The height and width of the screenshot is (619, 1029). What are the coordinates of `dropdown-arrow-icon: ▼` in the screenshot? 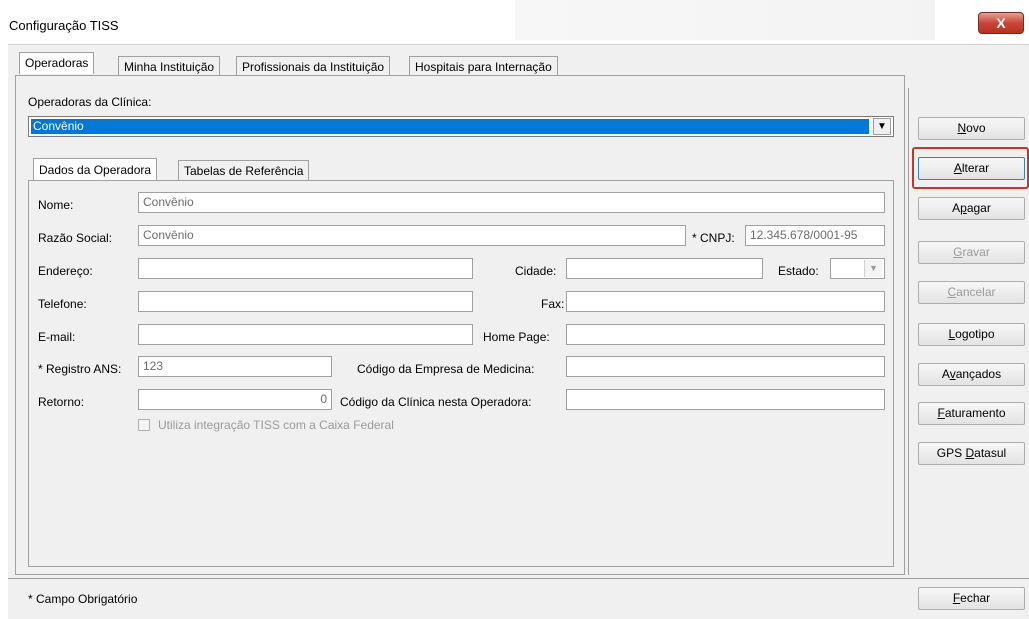 It's located at (882, 126).